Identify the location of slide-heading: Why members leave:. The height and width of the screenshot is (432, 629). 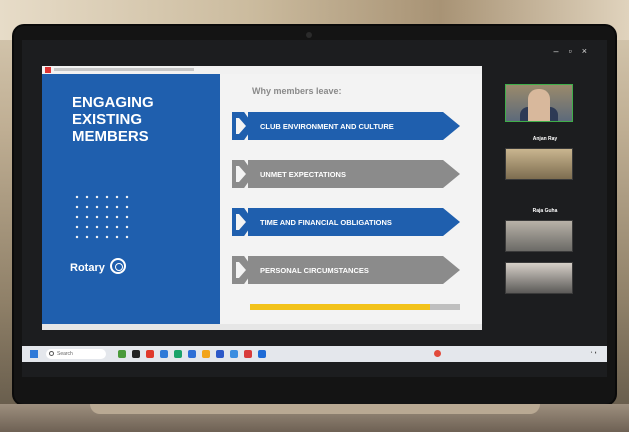
(297, 91).